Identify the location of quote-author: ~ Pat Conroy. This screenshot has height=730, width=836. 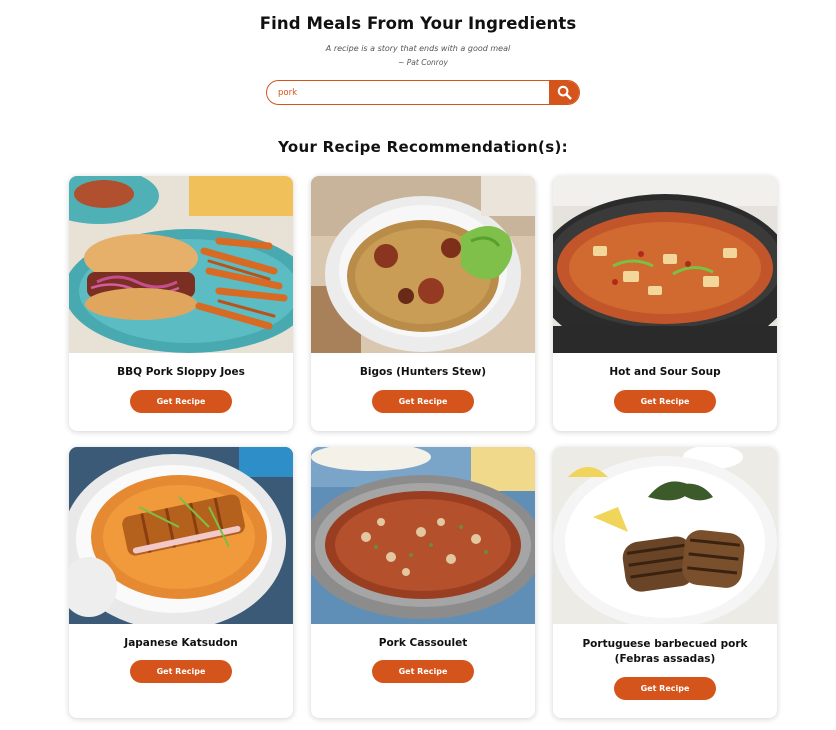
(423, 62).